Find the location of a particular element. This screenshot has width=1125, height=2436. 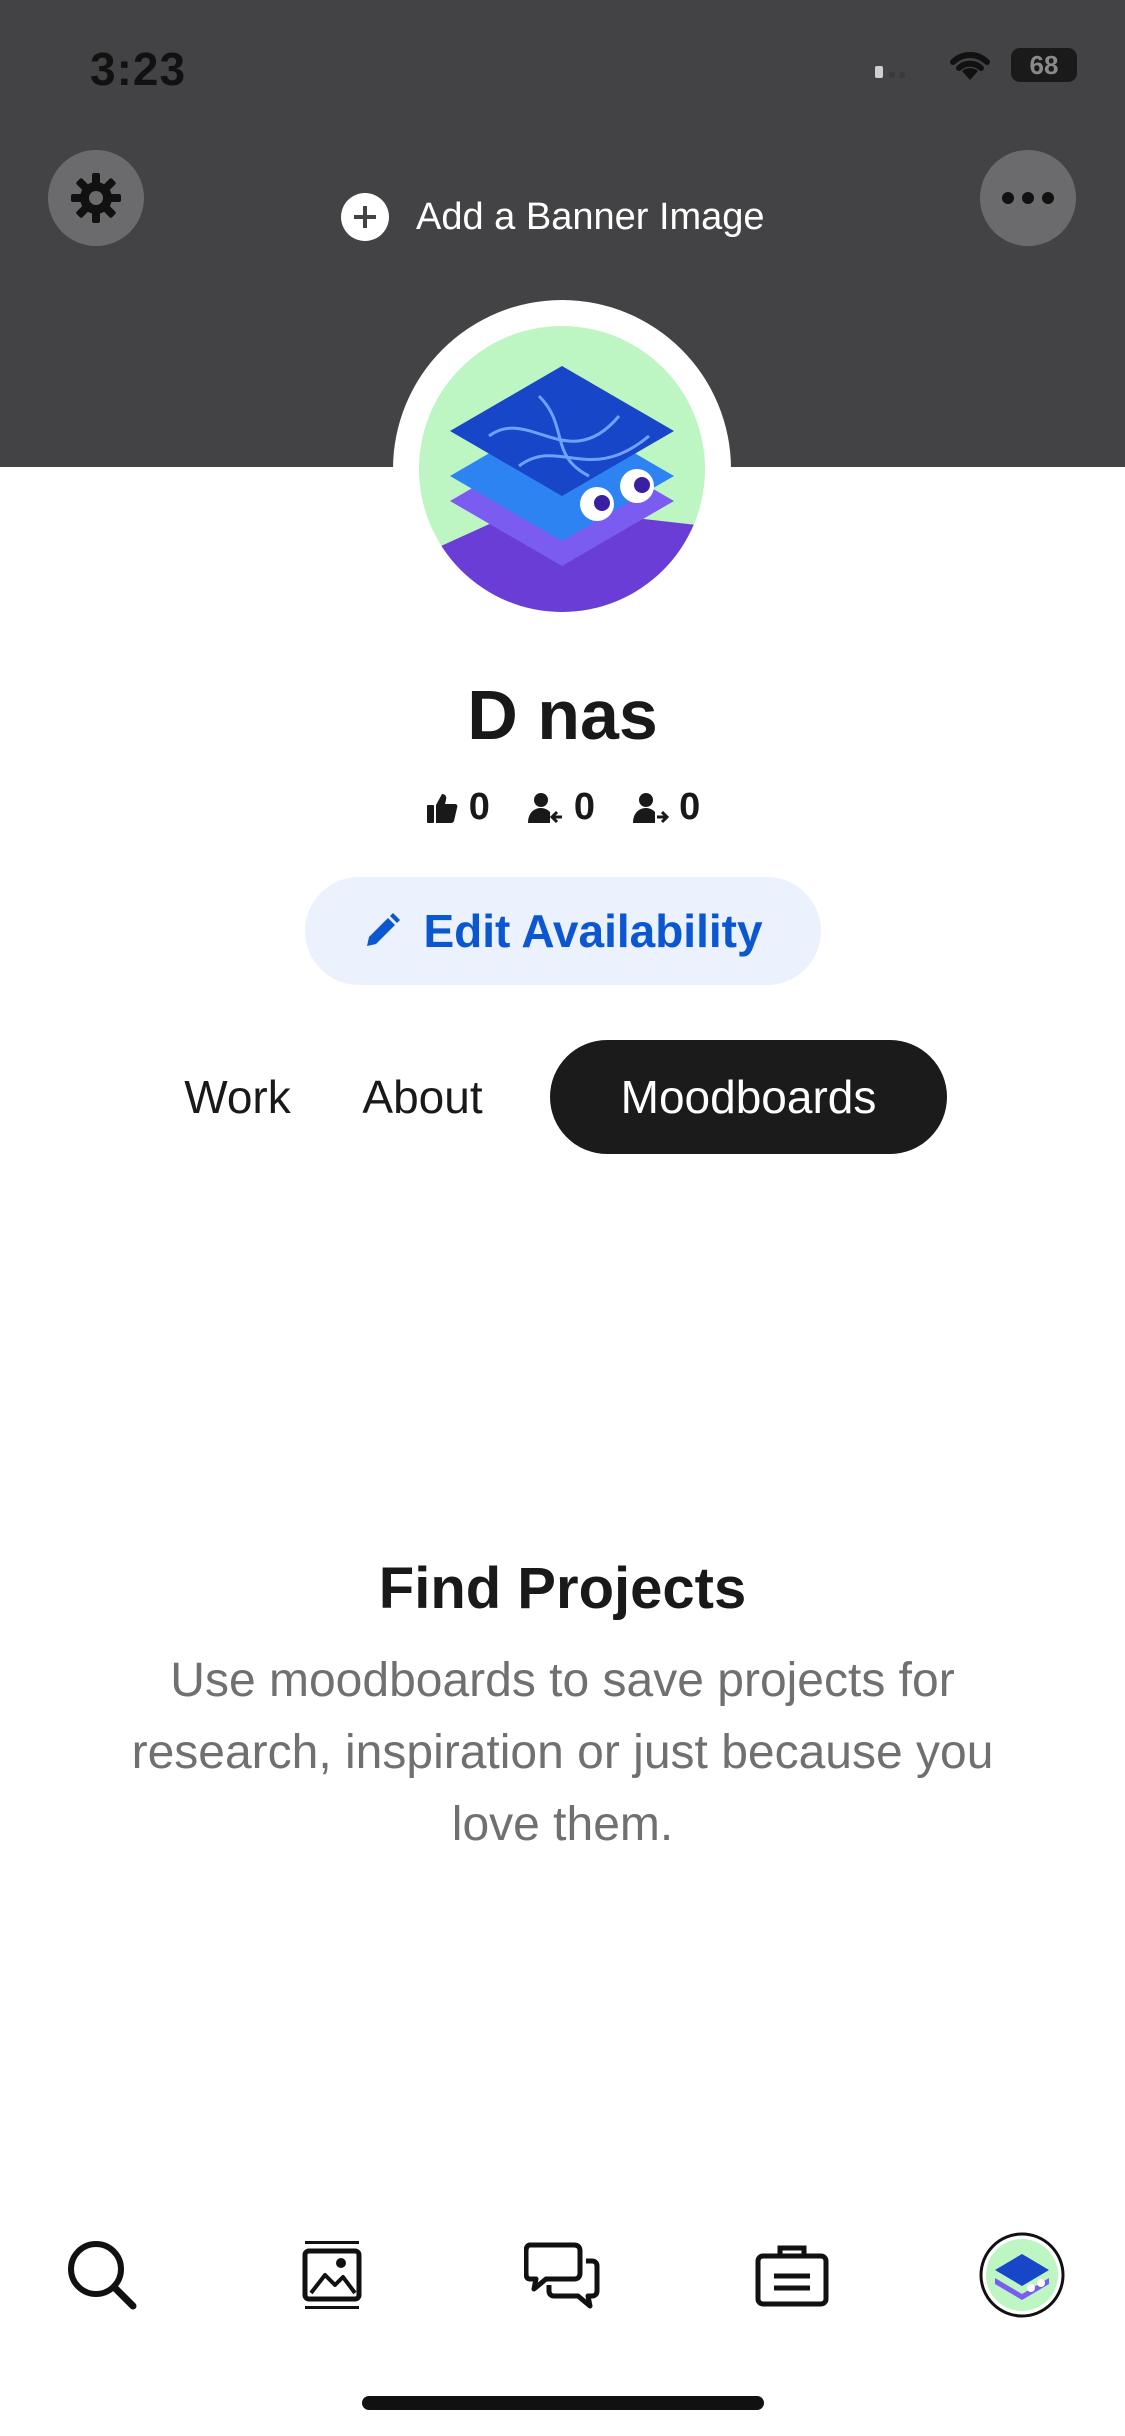

plus-circle-icon is located at coordinates (365, 217).